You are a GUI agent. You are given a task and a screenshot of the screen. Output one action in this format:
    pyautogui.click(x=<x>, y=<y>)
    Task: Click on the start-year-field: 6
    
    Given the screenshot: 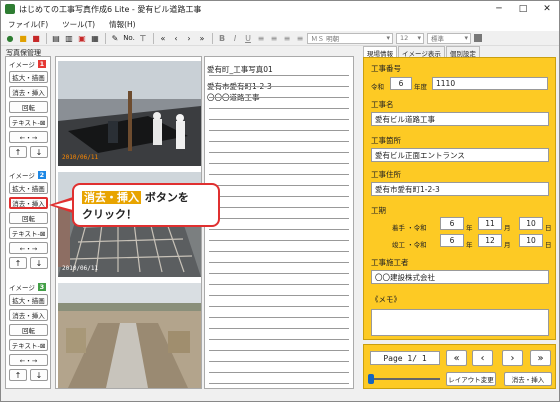 What is the action you would take?
    pyautogui.click(x=452, y=223)
    